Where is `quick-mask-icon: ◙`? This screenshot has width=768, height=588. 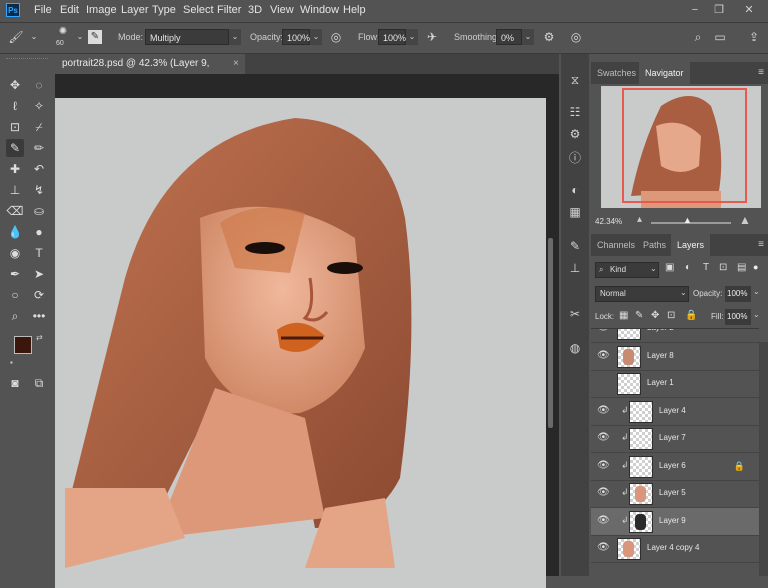 quick-mask-icon: ◙ is located at coordinates (15, 383).